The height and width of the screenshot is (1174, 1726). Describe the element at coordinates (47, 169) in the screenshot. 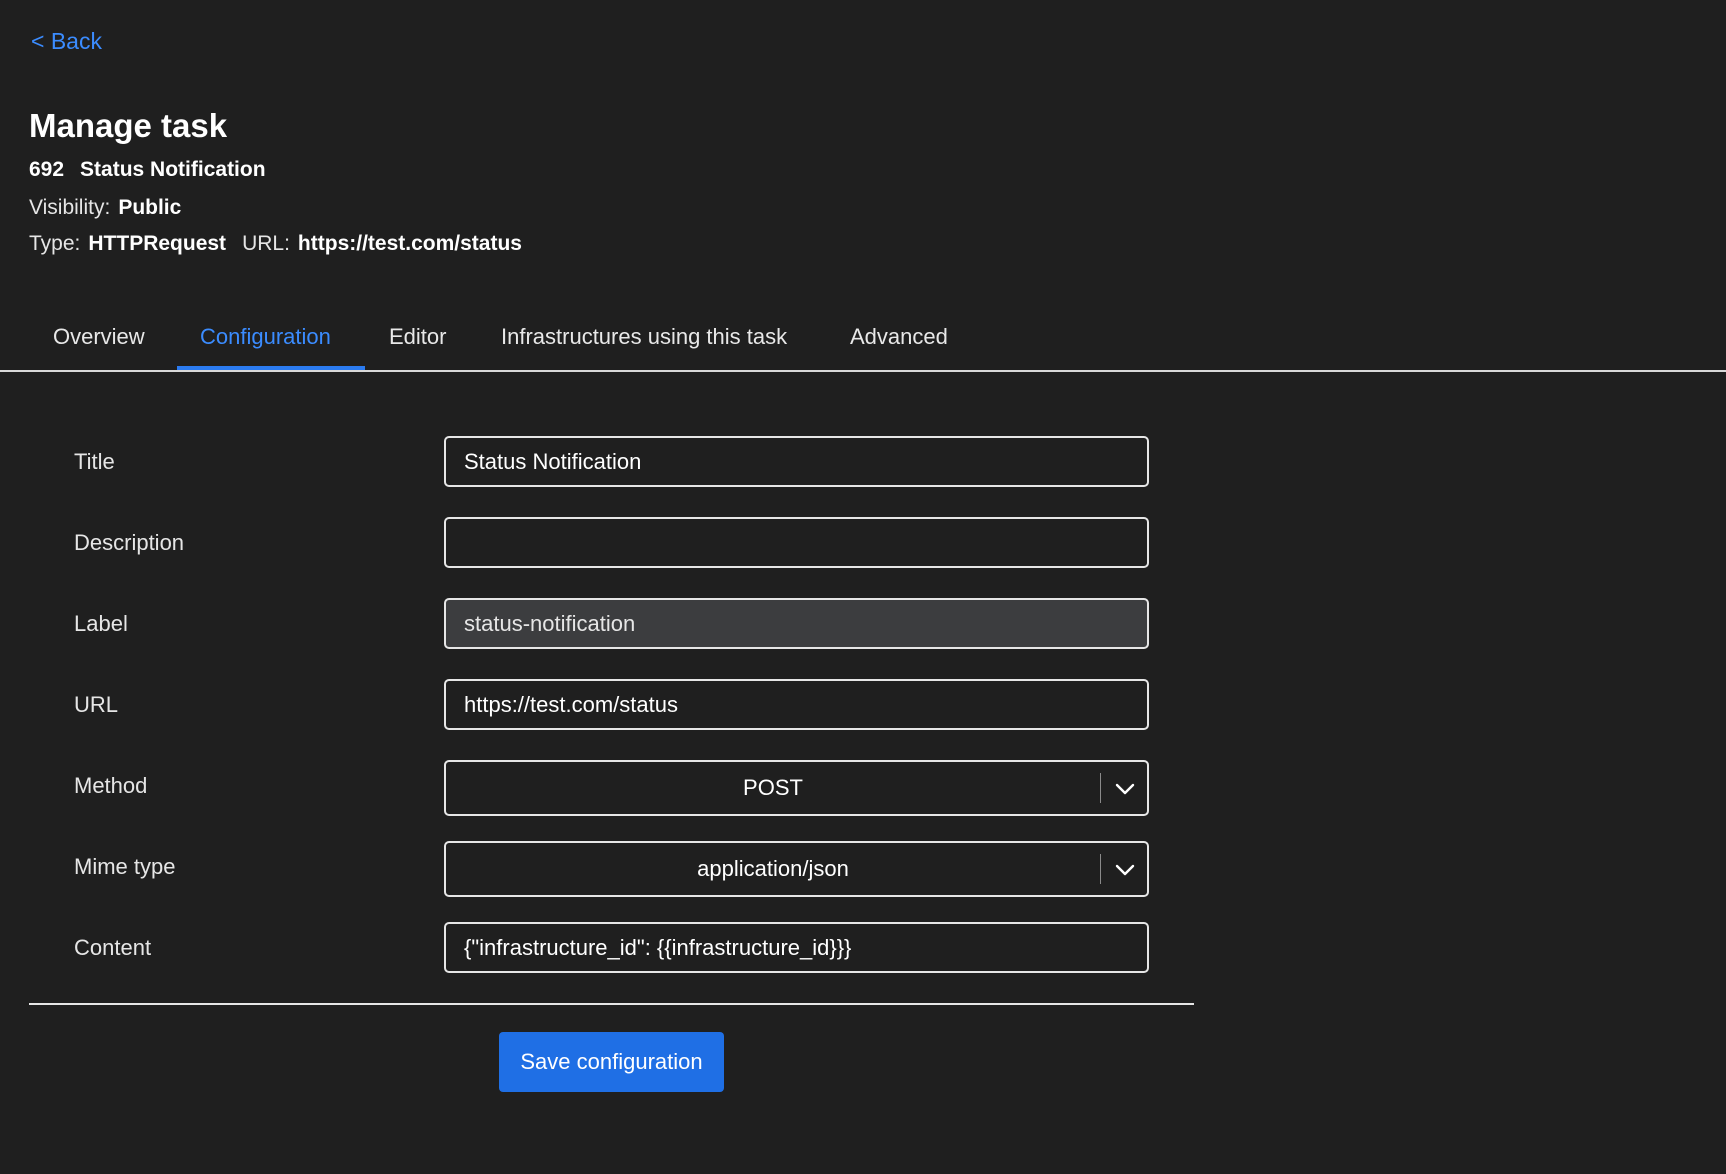

I see `task-id: 692` at that location.